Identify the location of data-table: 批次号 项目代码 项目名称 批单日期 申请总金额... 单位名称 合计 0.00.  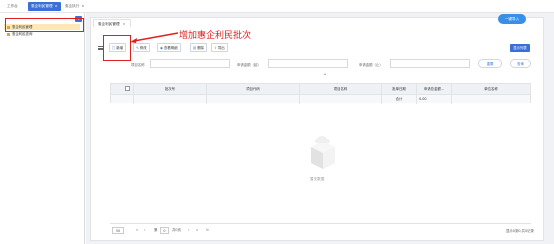
(320, 93).